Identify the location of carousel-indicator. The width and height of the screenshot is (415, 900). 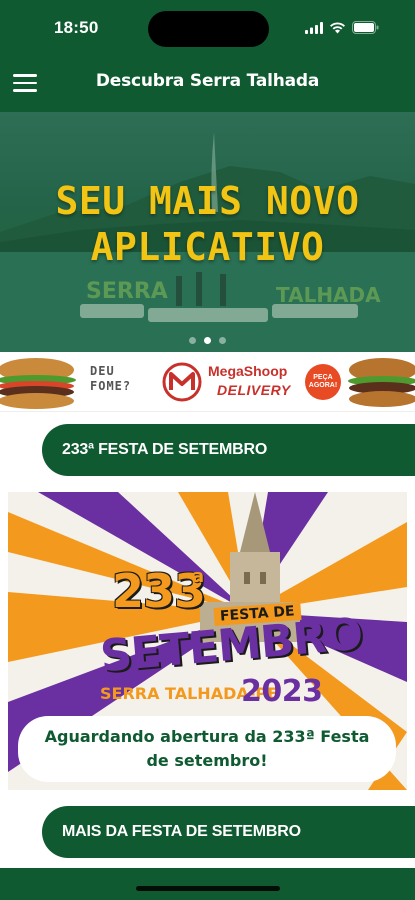
(207, 340).